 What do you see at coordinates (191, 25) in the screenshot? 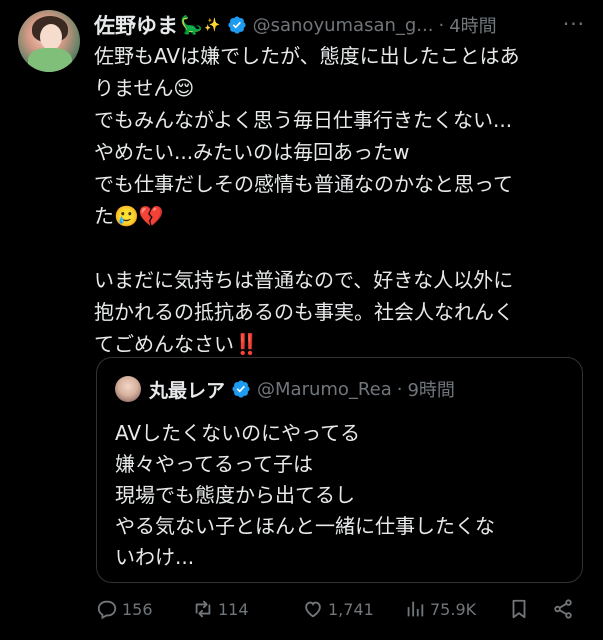
I see `author-name-emoji: 🦕` at bounding box center [191, 25].